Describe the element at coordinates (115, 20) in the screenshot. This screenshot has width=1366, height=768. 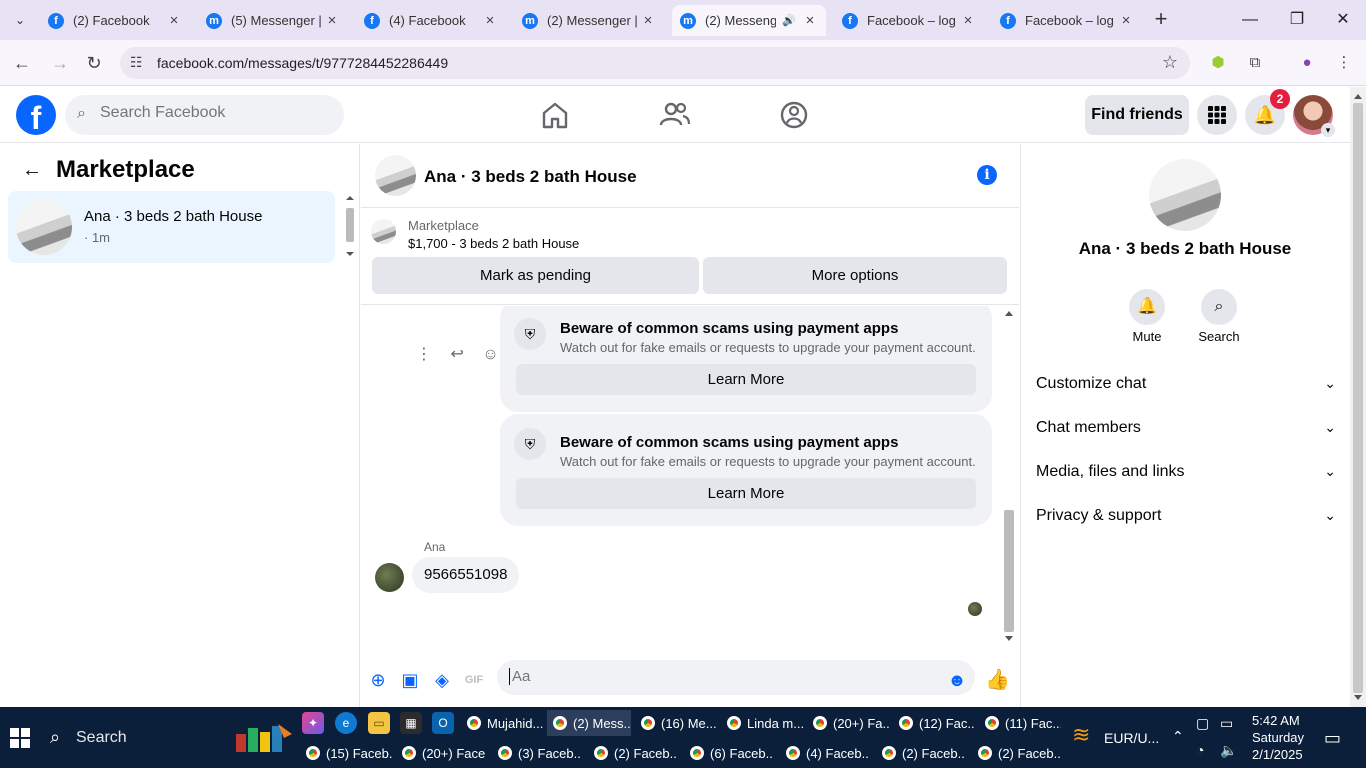
I see `browser-tab-1: f (2) Facebook ×` at that location.